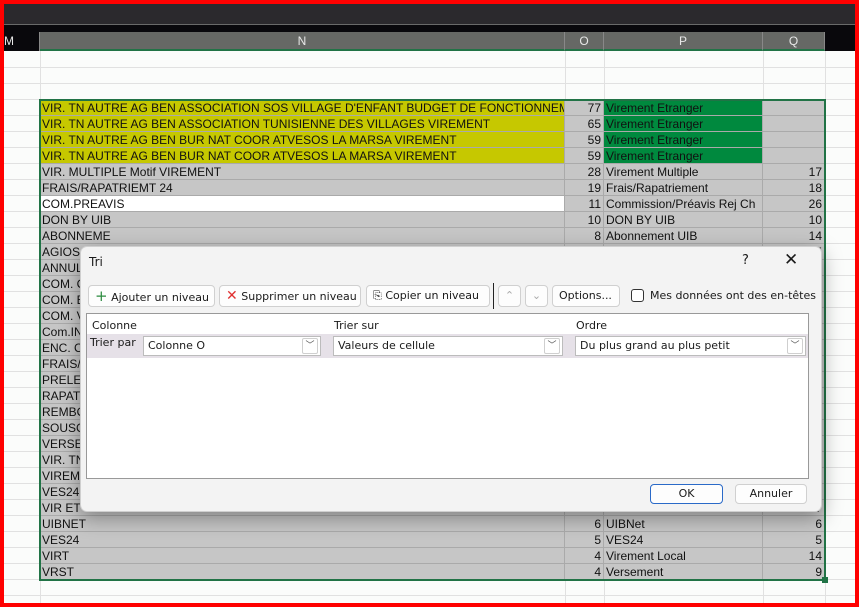 The image size is (859, 607). I want to click on column-header-p: P, so click(683, 41).